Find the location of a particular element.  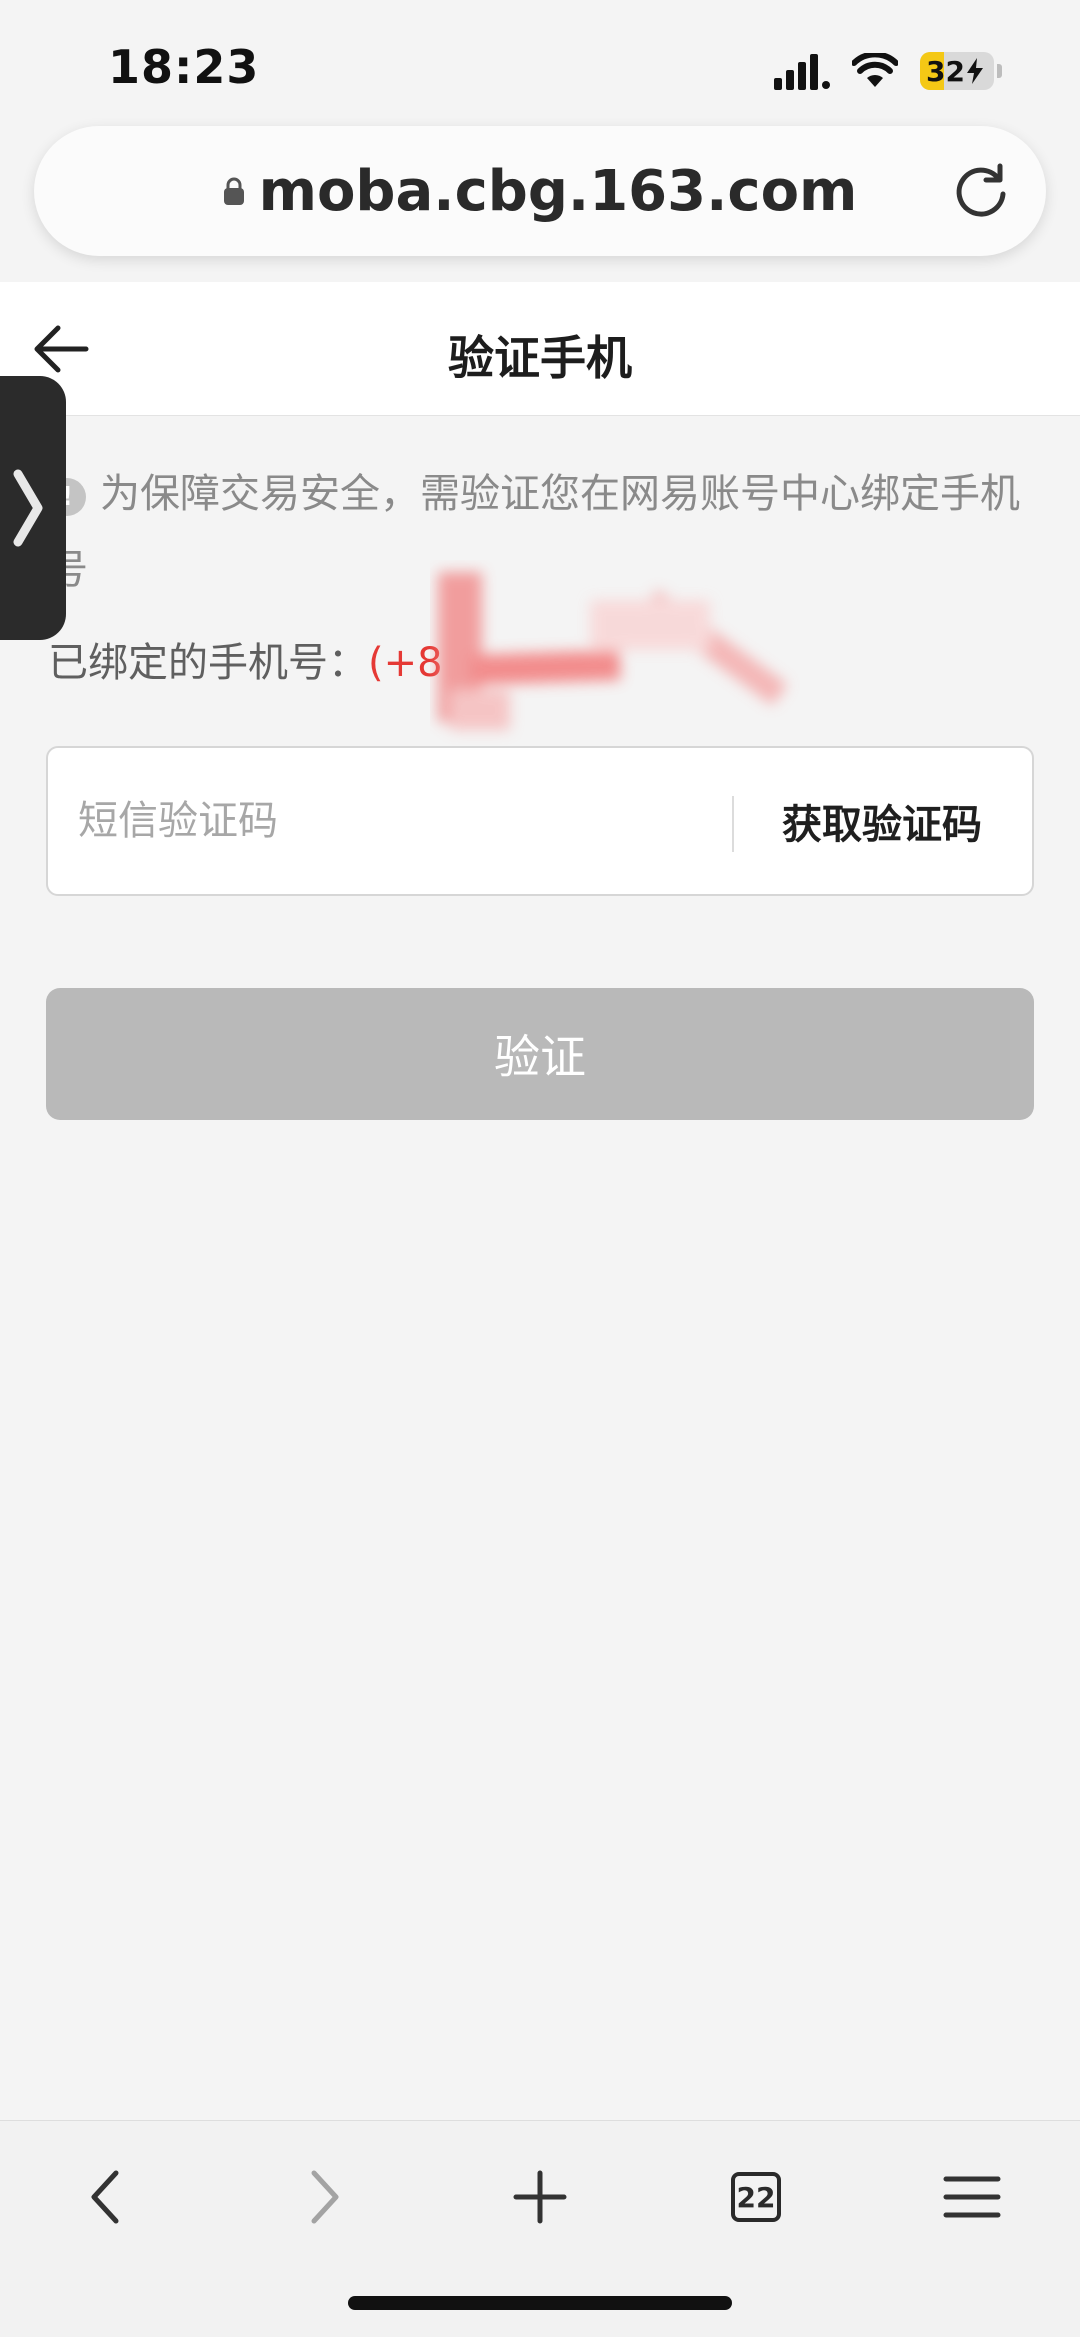

status-icons: 32 is located at coordinates (888, 71).